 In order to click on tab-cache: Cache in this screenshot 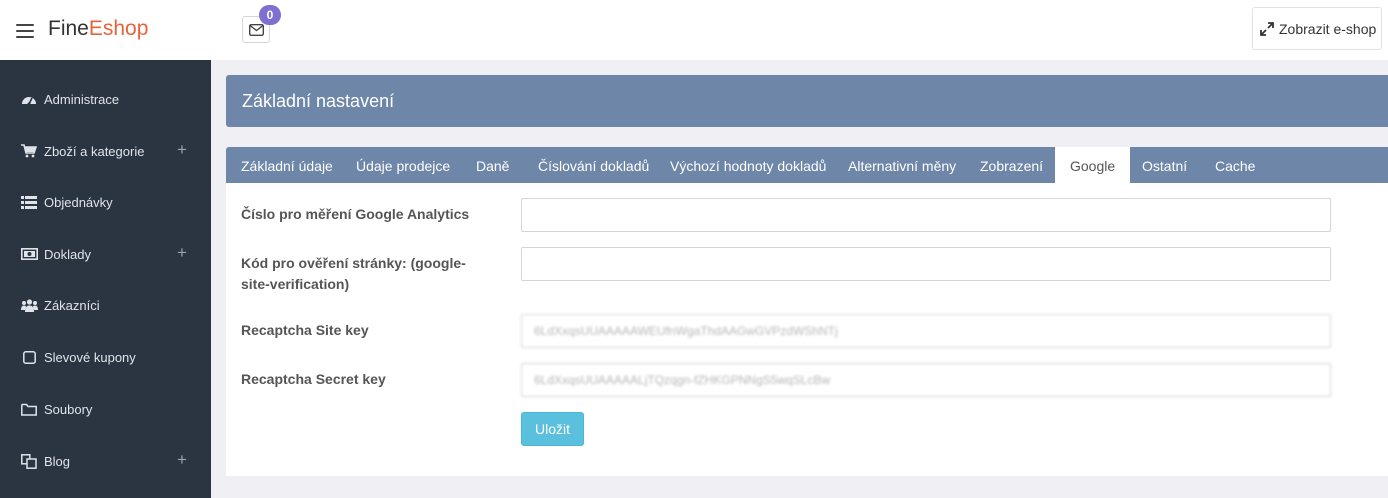, I will do `click(1235, 165)`.